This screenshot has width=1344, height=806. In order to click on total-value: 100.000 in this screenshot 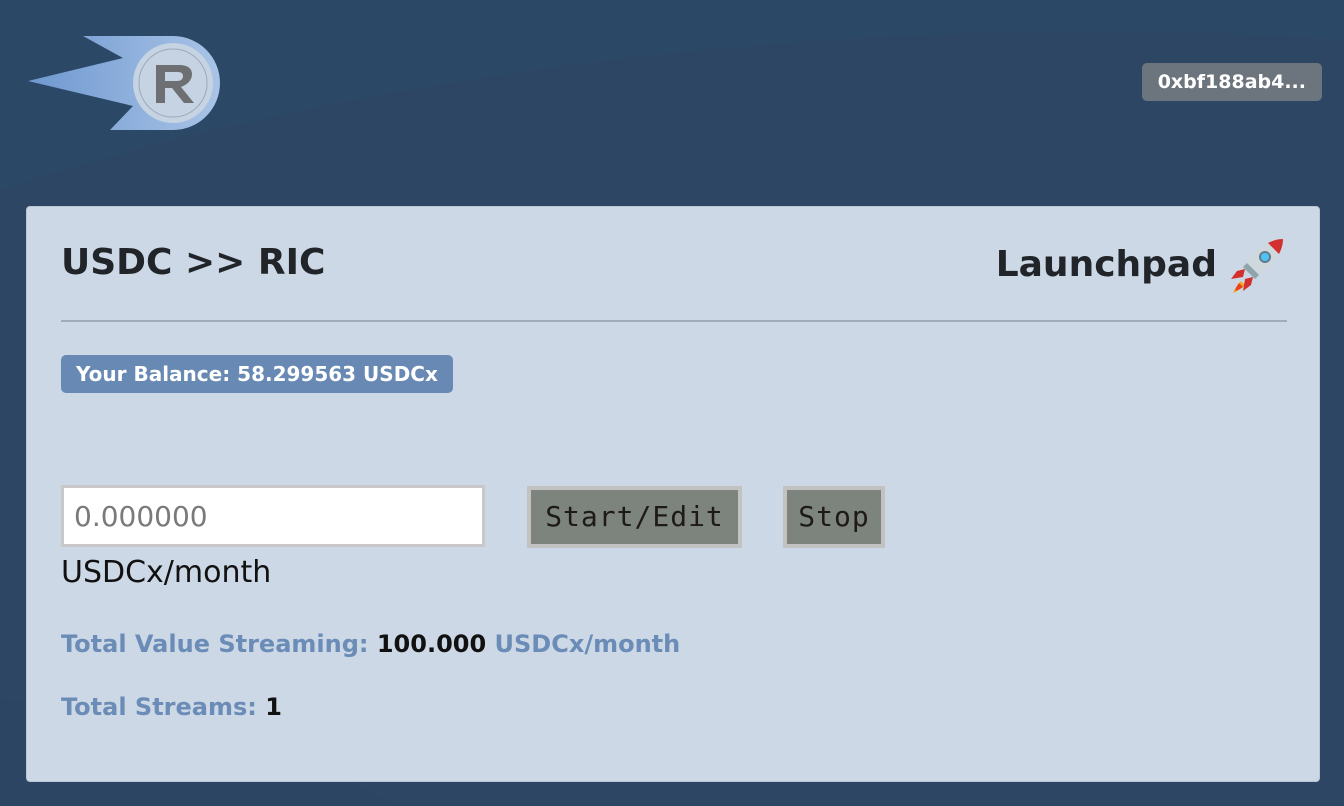, I will do `click(431, 644)`.